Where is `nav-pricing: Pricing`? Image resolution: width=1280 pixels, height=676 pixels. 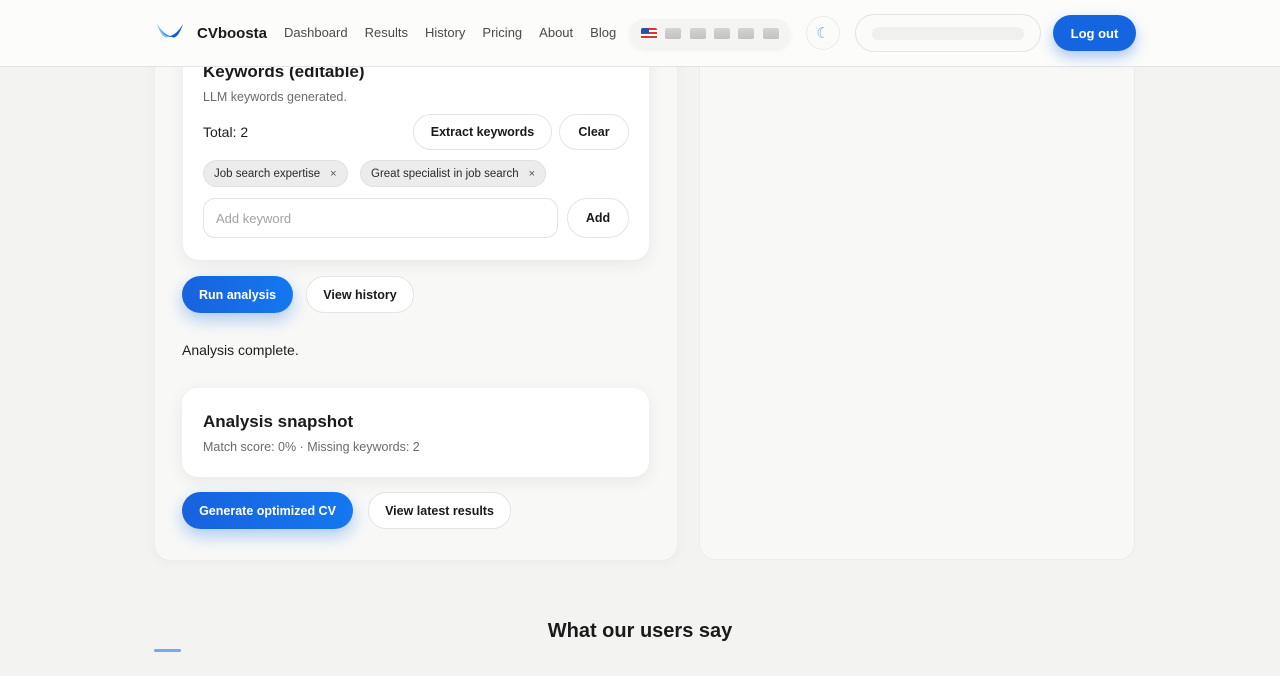 nav-pricing: Pricing is located at coordinates (502, 32).